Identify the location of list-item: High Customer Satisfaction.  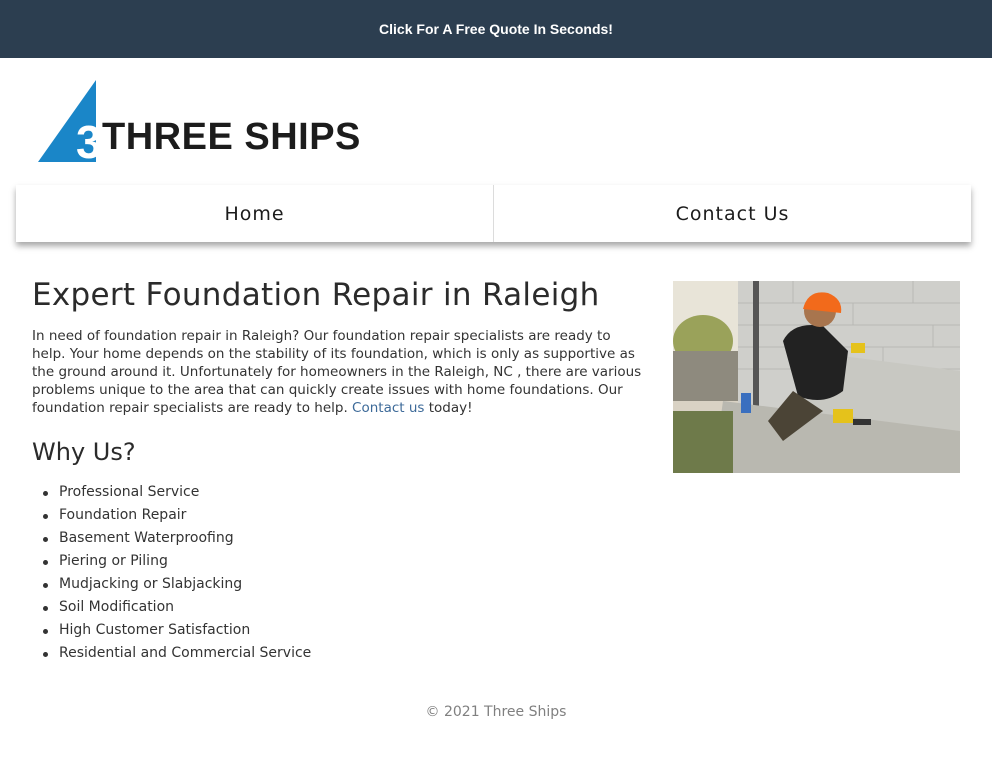
(342, 630).